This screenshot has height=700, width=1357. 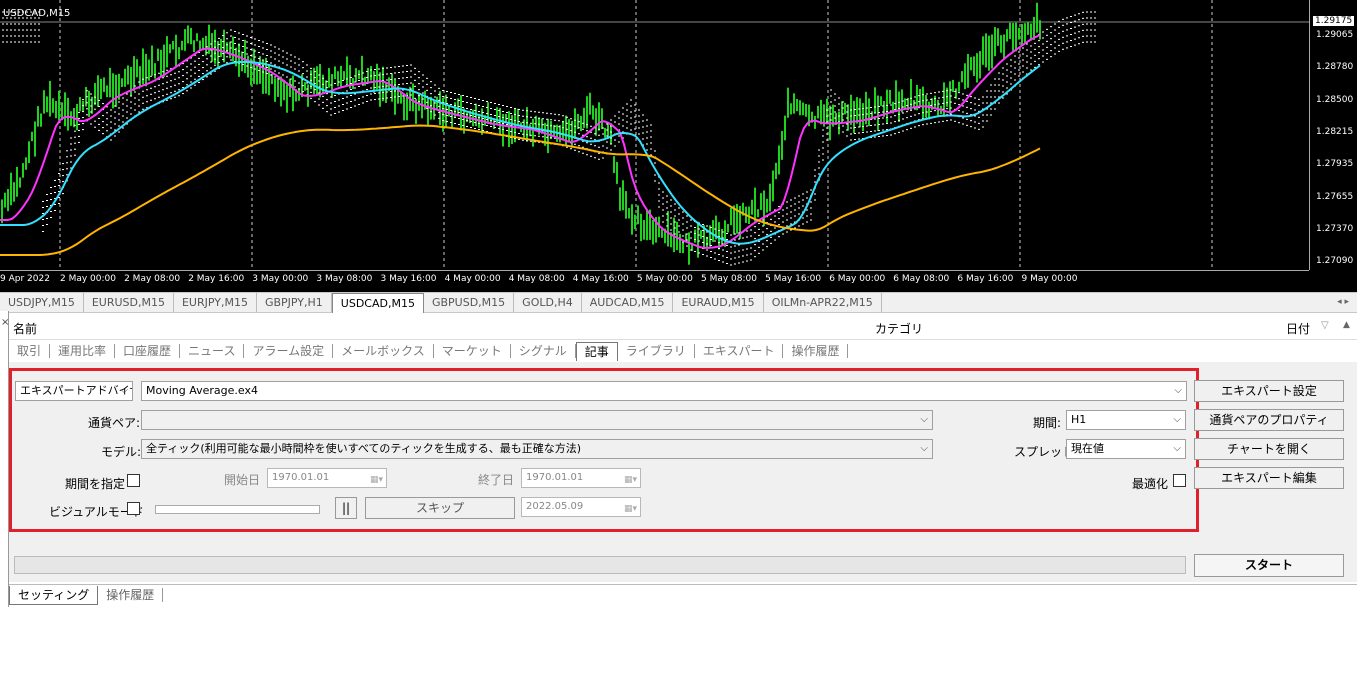 What do you see at coordinates (1335, 131) in the screenshot?
I see `price-tick-label: 1.28215` at bounding box center [1335, 131].